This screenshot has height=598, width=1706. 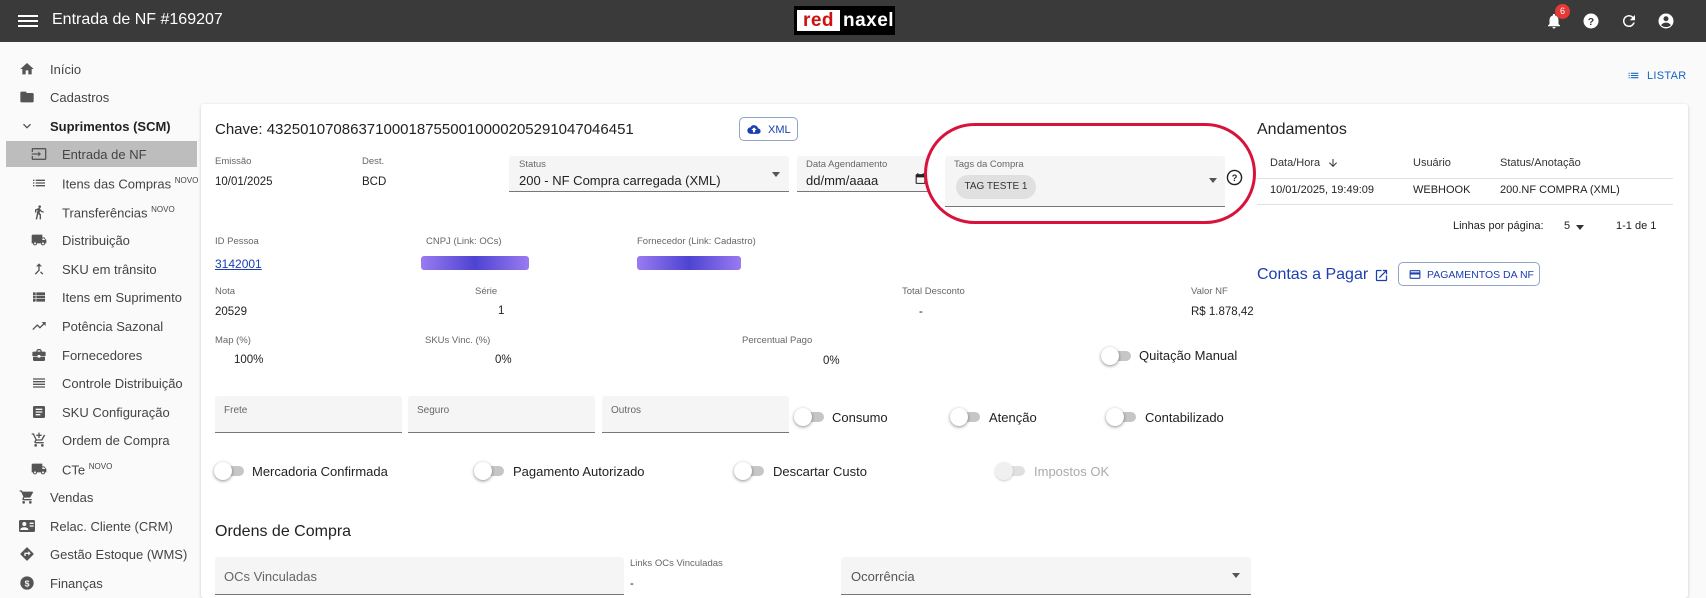 I want to click on andamentos-title: Andamentos, so click(x=1302, y=129).